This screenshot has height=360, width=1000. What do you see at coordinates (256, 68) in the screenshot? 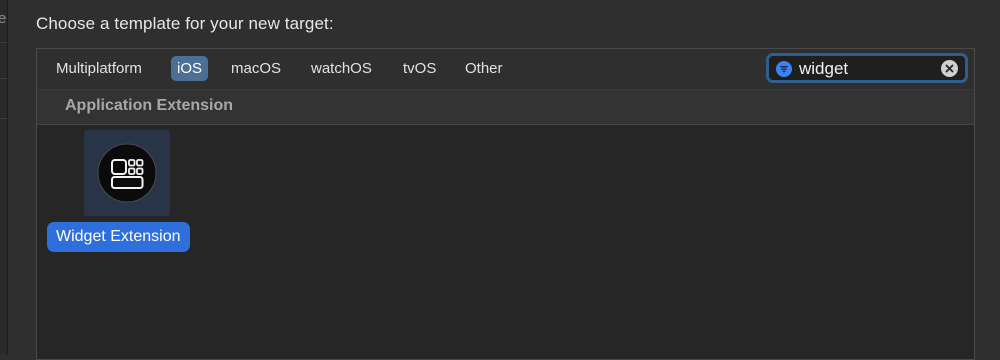
I see `tab-macos: macOS` at bounding box center [256, 68].